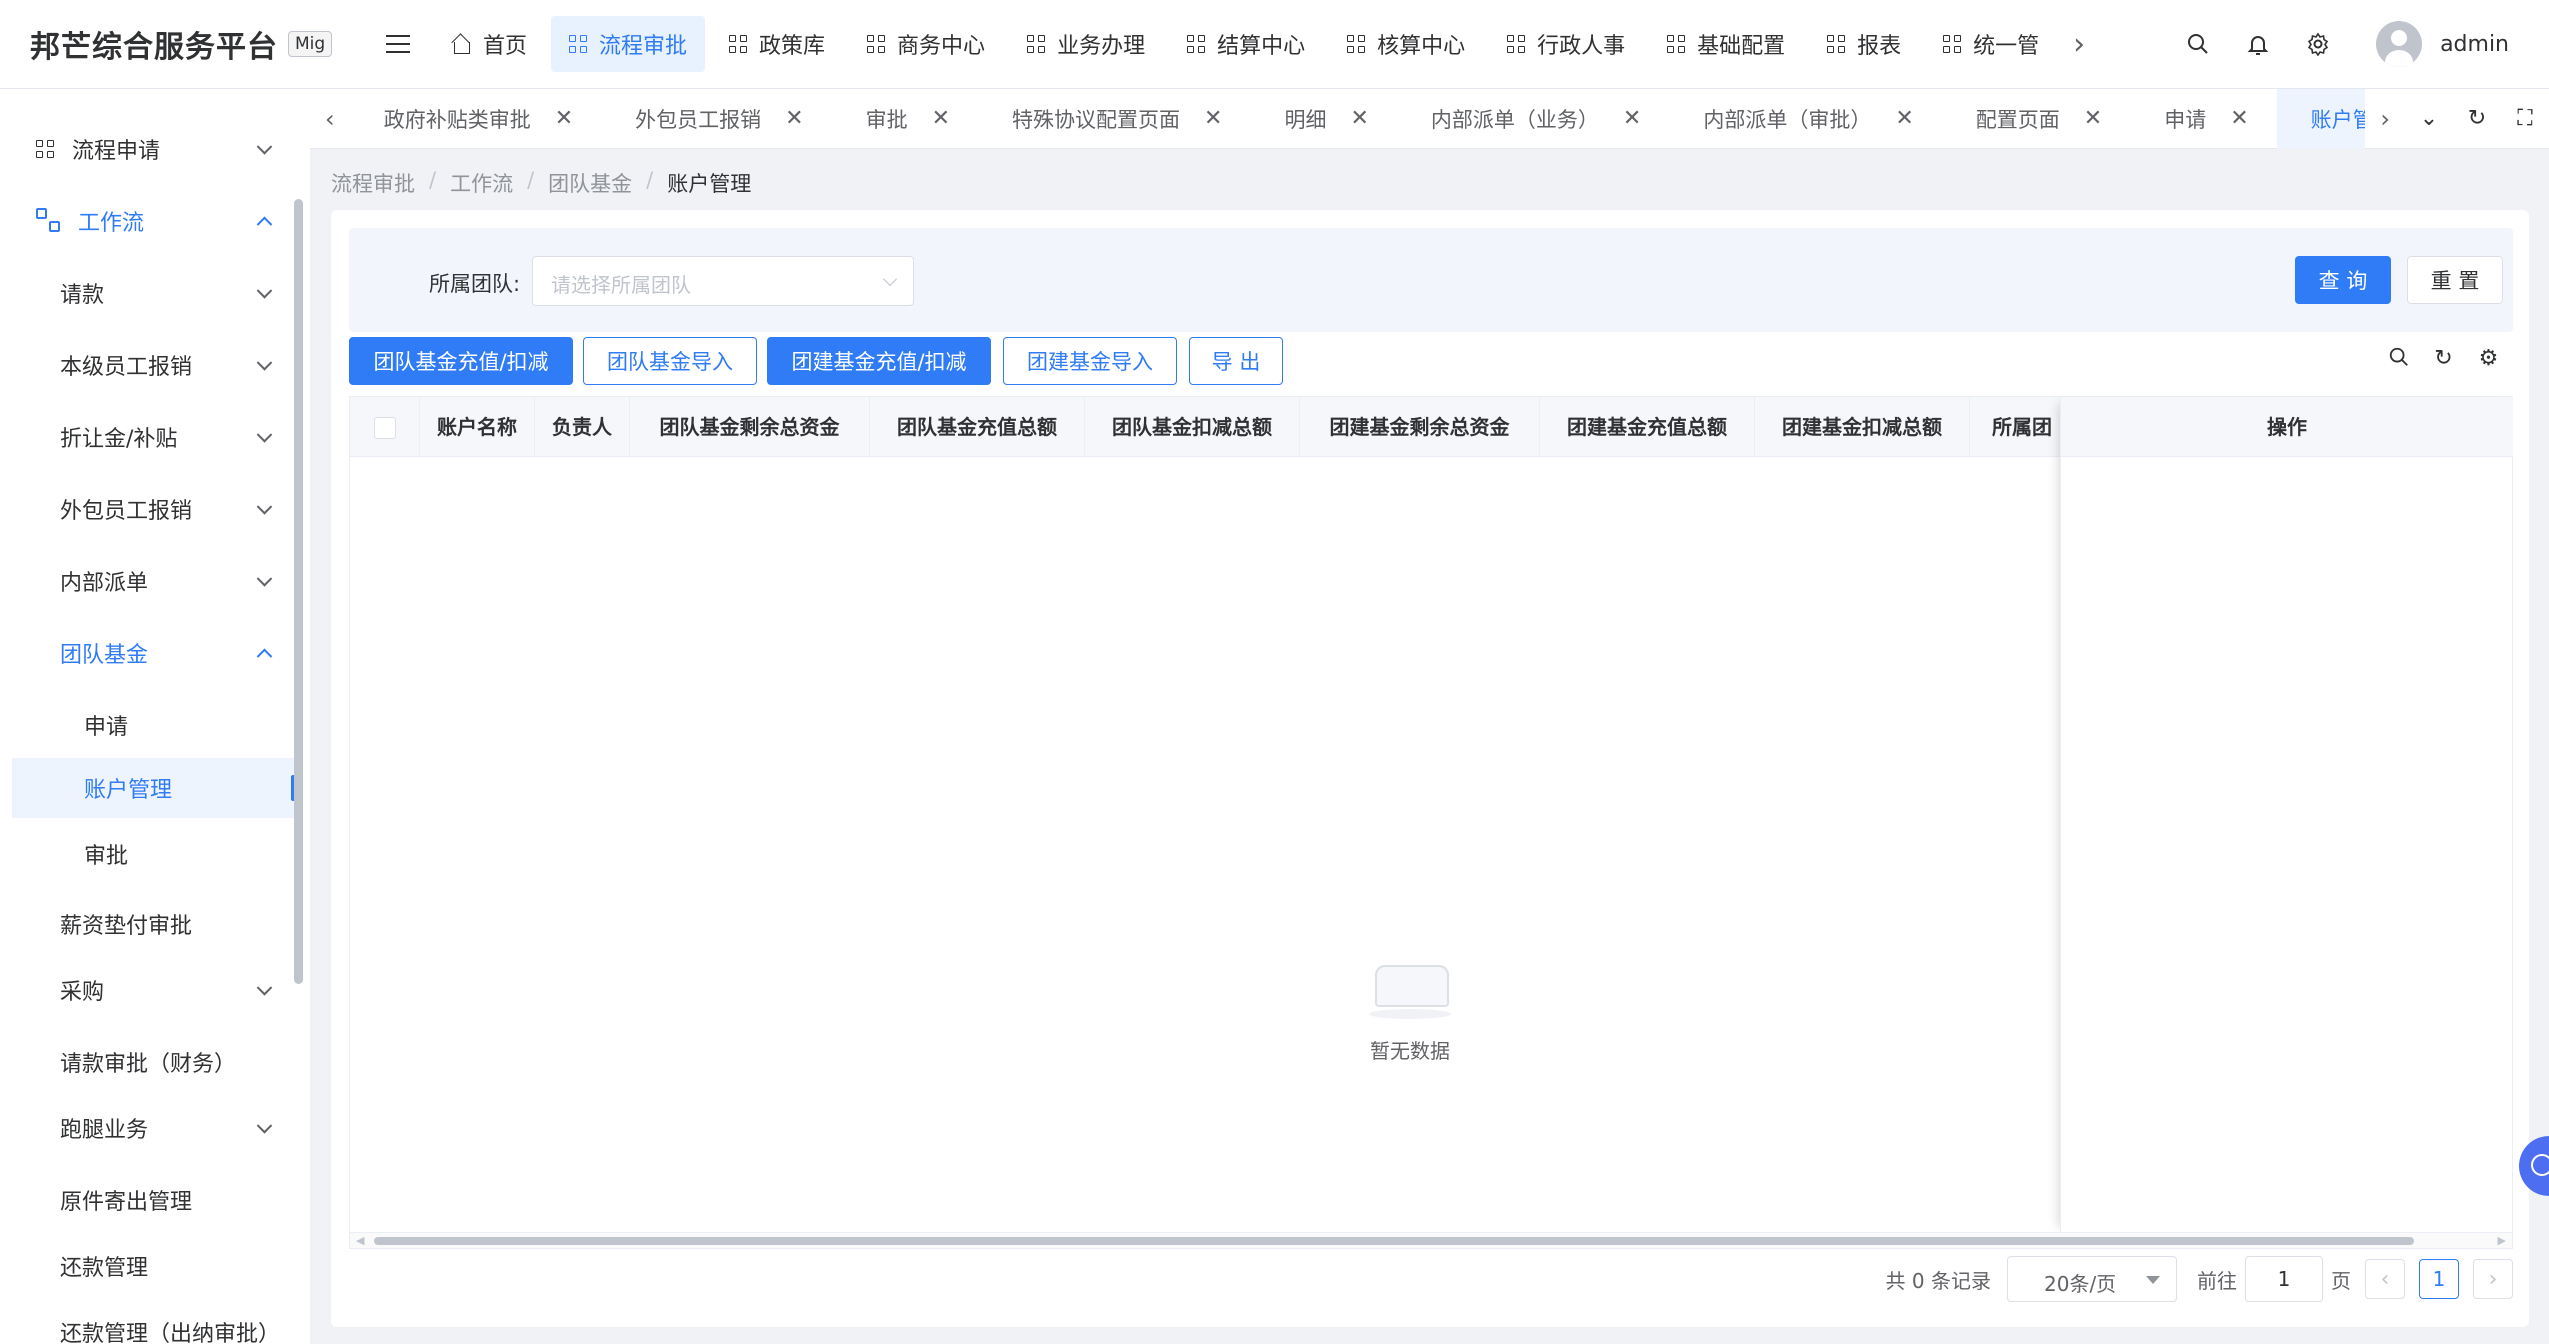 This screenshot has width=2549, height=1344. I want to click on column-header: 团建基金剩余总资金, so click(1420, 427).